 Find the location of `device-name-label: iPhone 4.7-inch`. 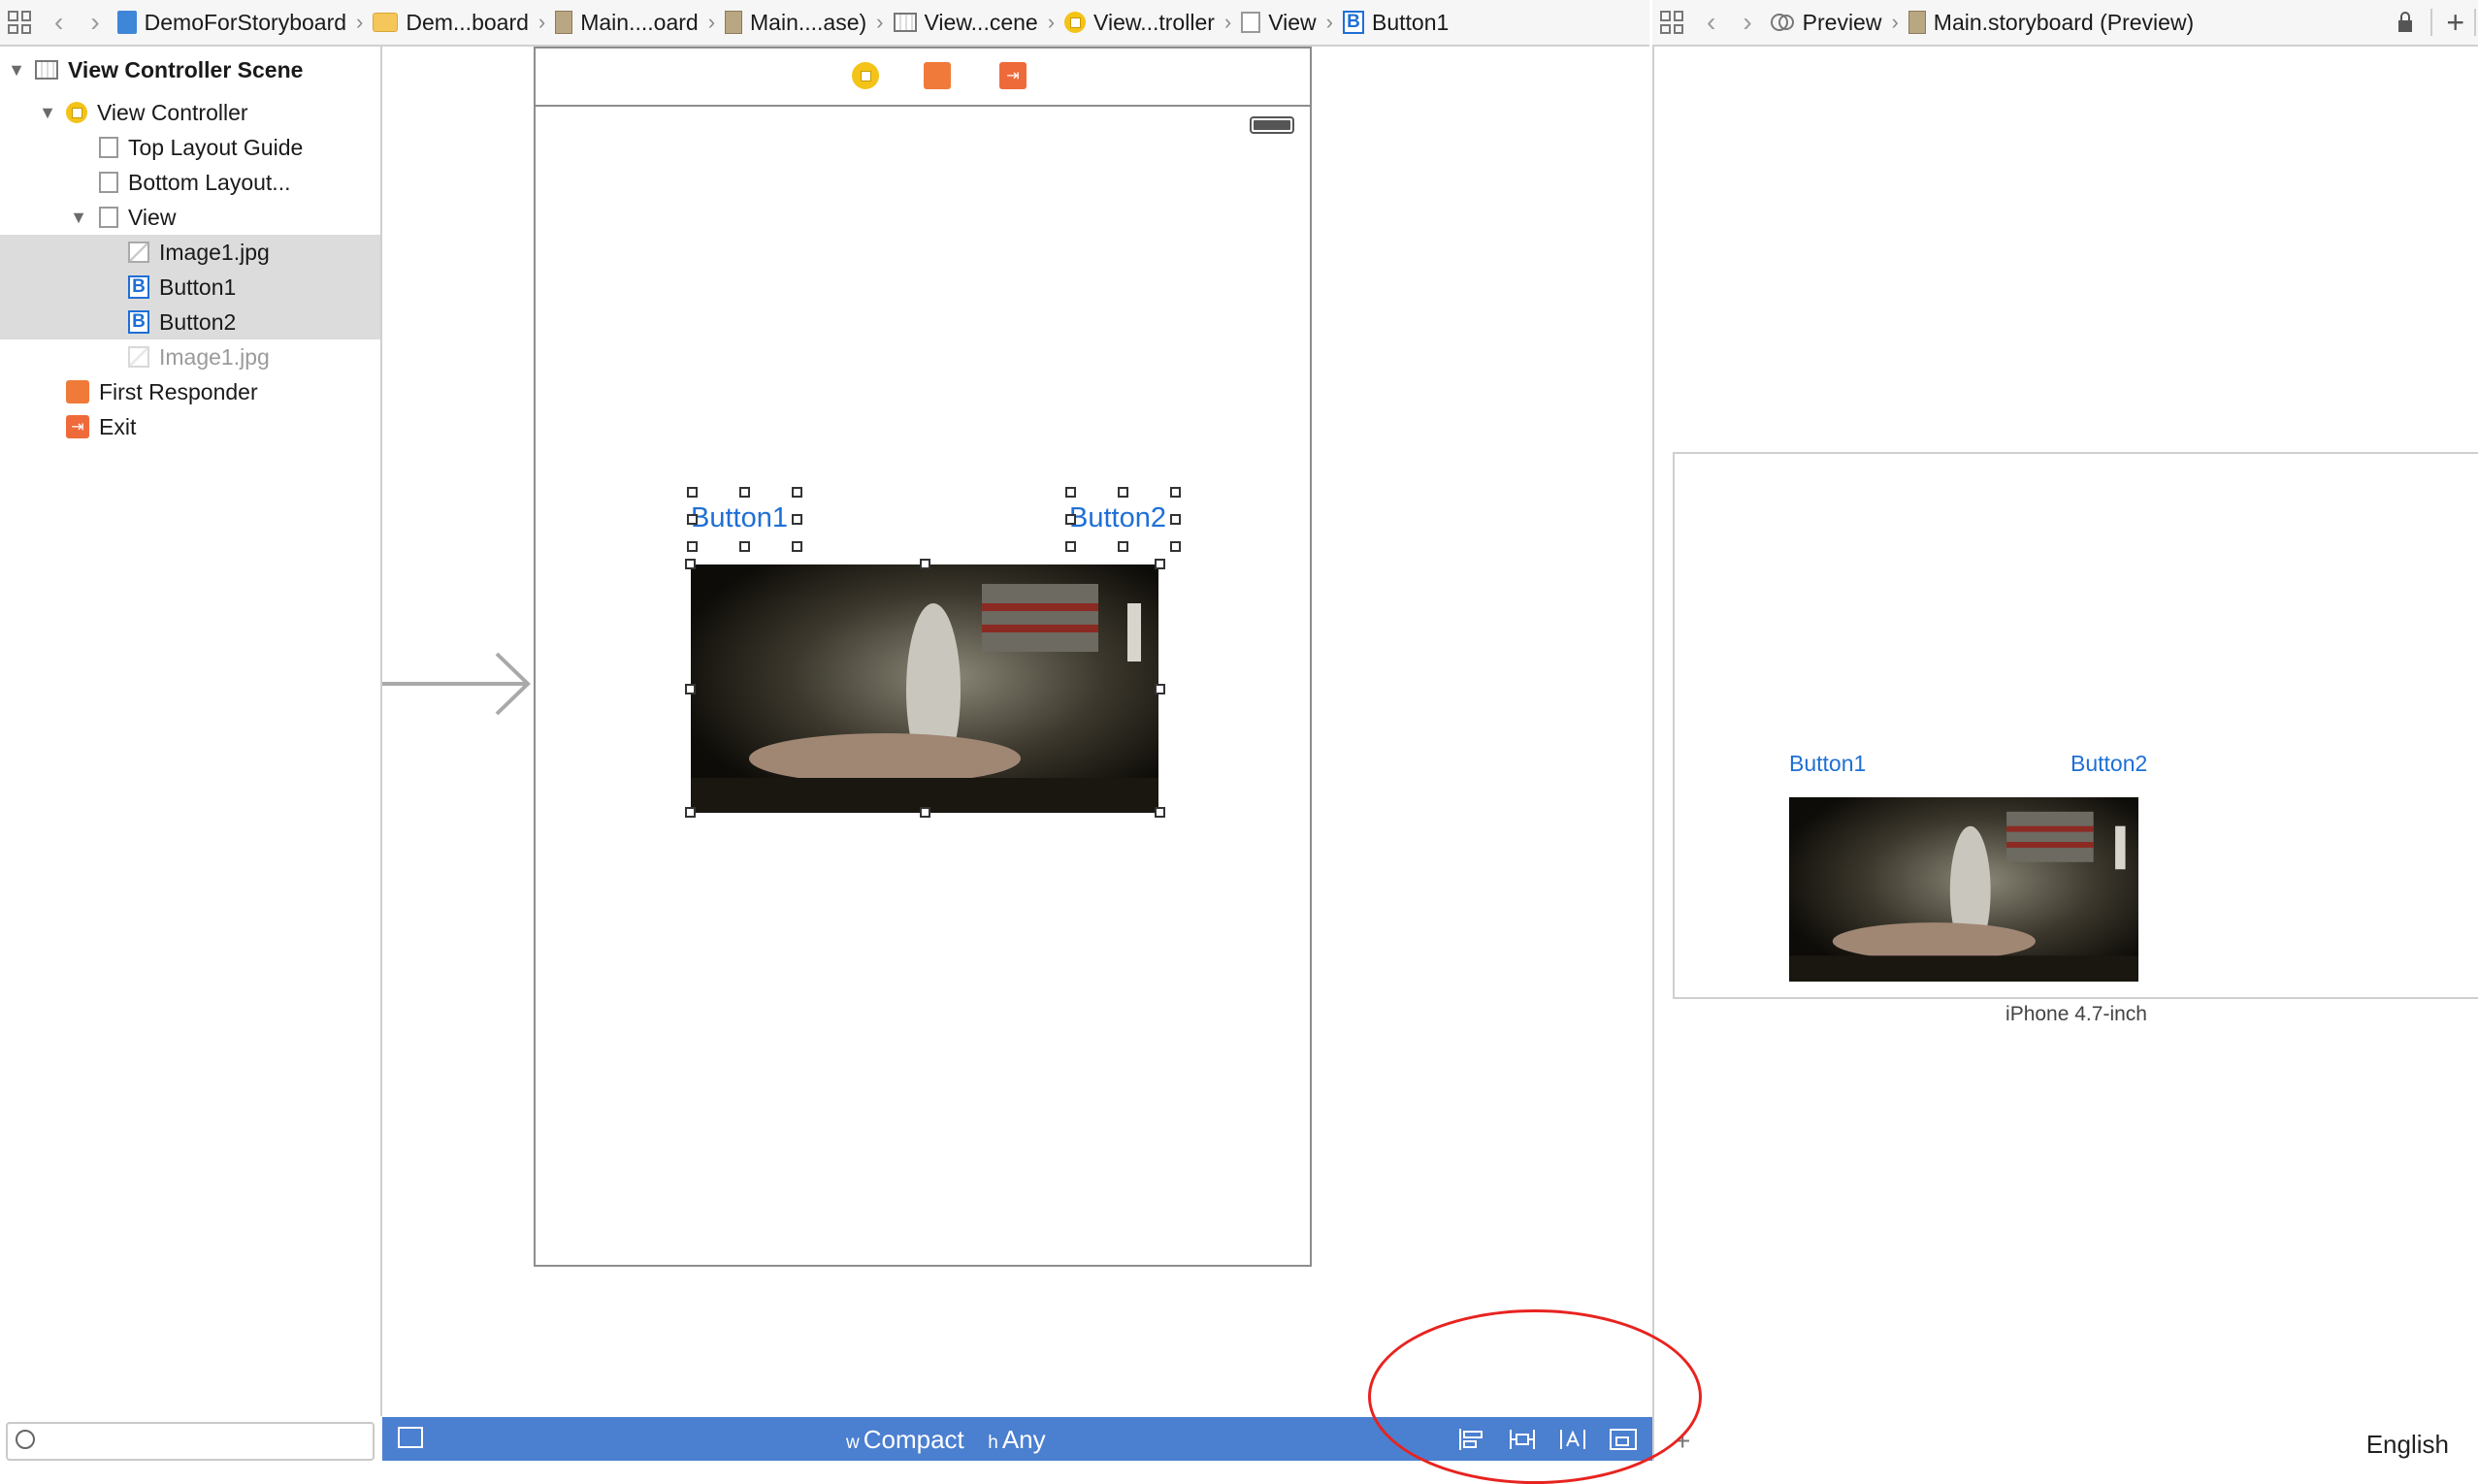

device-name-label: iPhone 4.7-inch is located at coordinates (2076, 1015).